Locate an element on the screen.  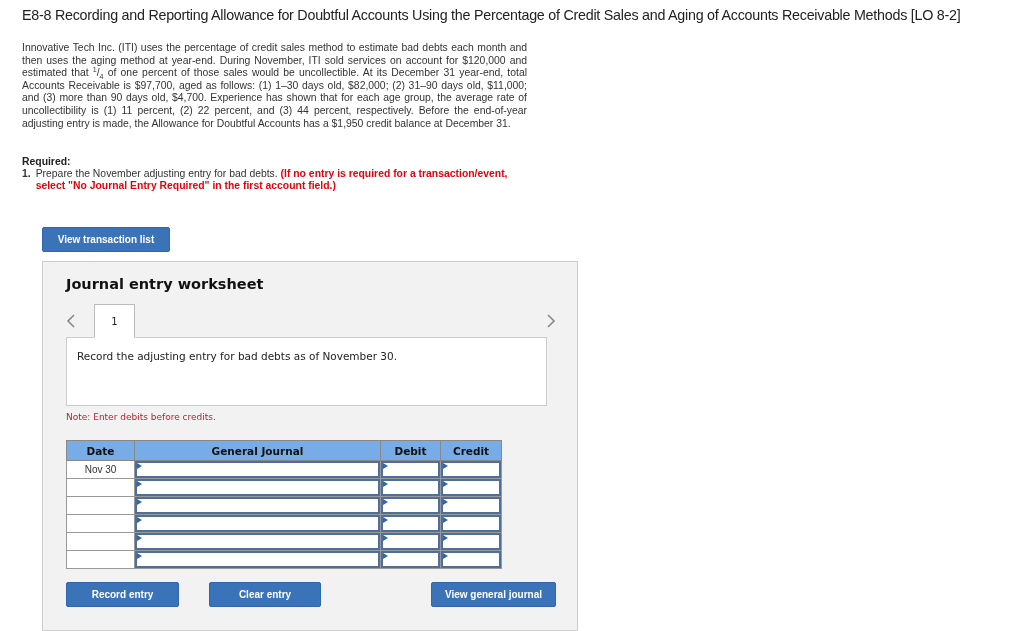
action-button: View general journal is located at coordinates (493, 595).